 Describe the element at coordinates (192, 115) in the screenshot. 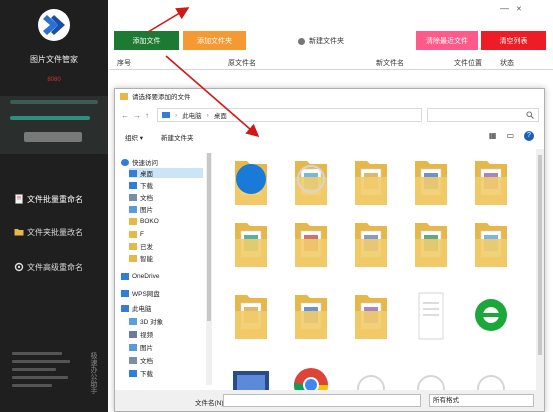

I see `breadcrumb-item: 此电脑` at that location.